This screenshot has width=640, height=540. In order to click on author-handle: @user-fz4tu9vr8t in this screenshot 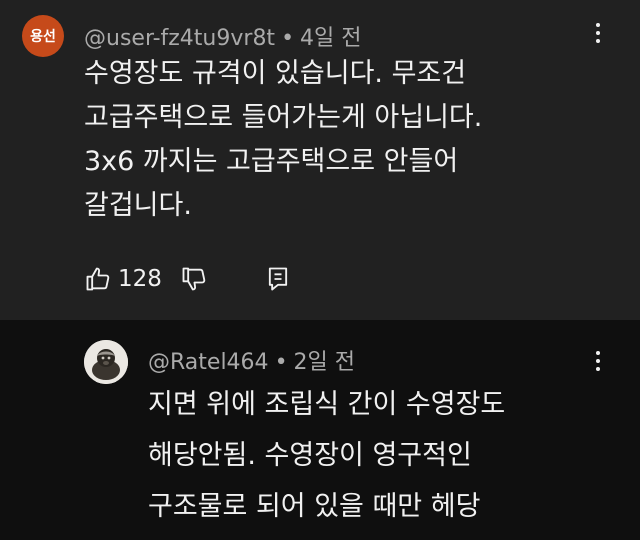, I will do `click(179, 38)`.